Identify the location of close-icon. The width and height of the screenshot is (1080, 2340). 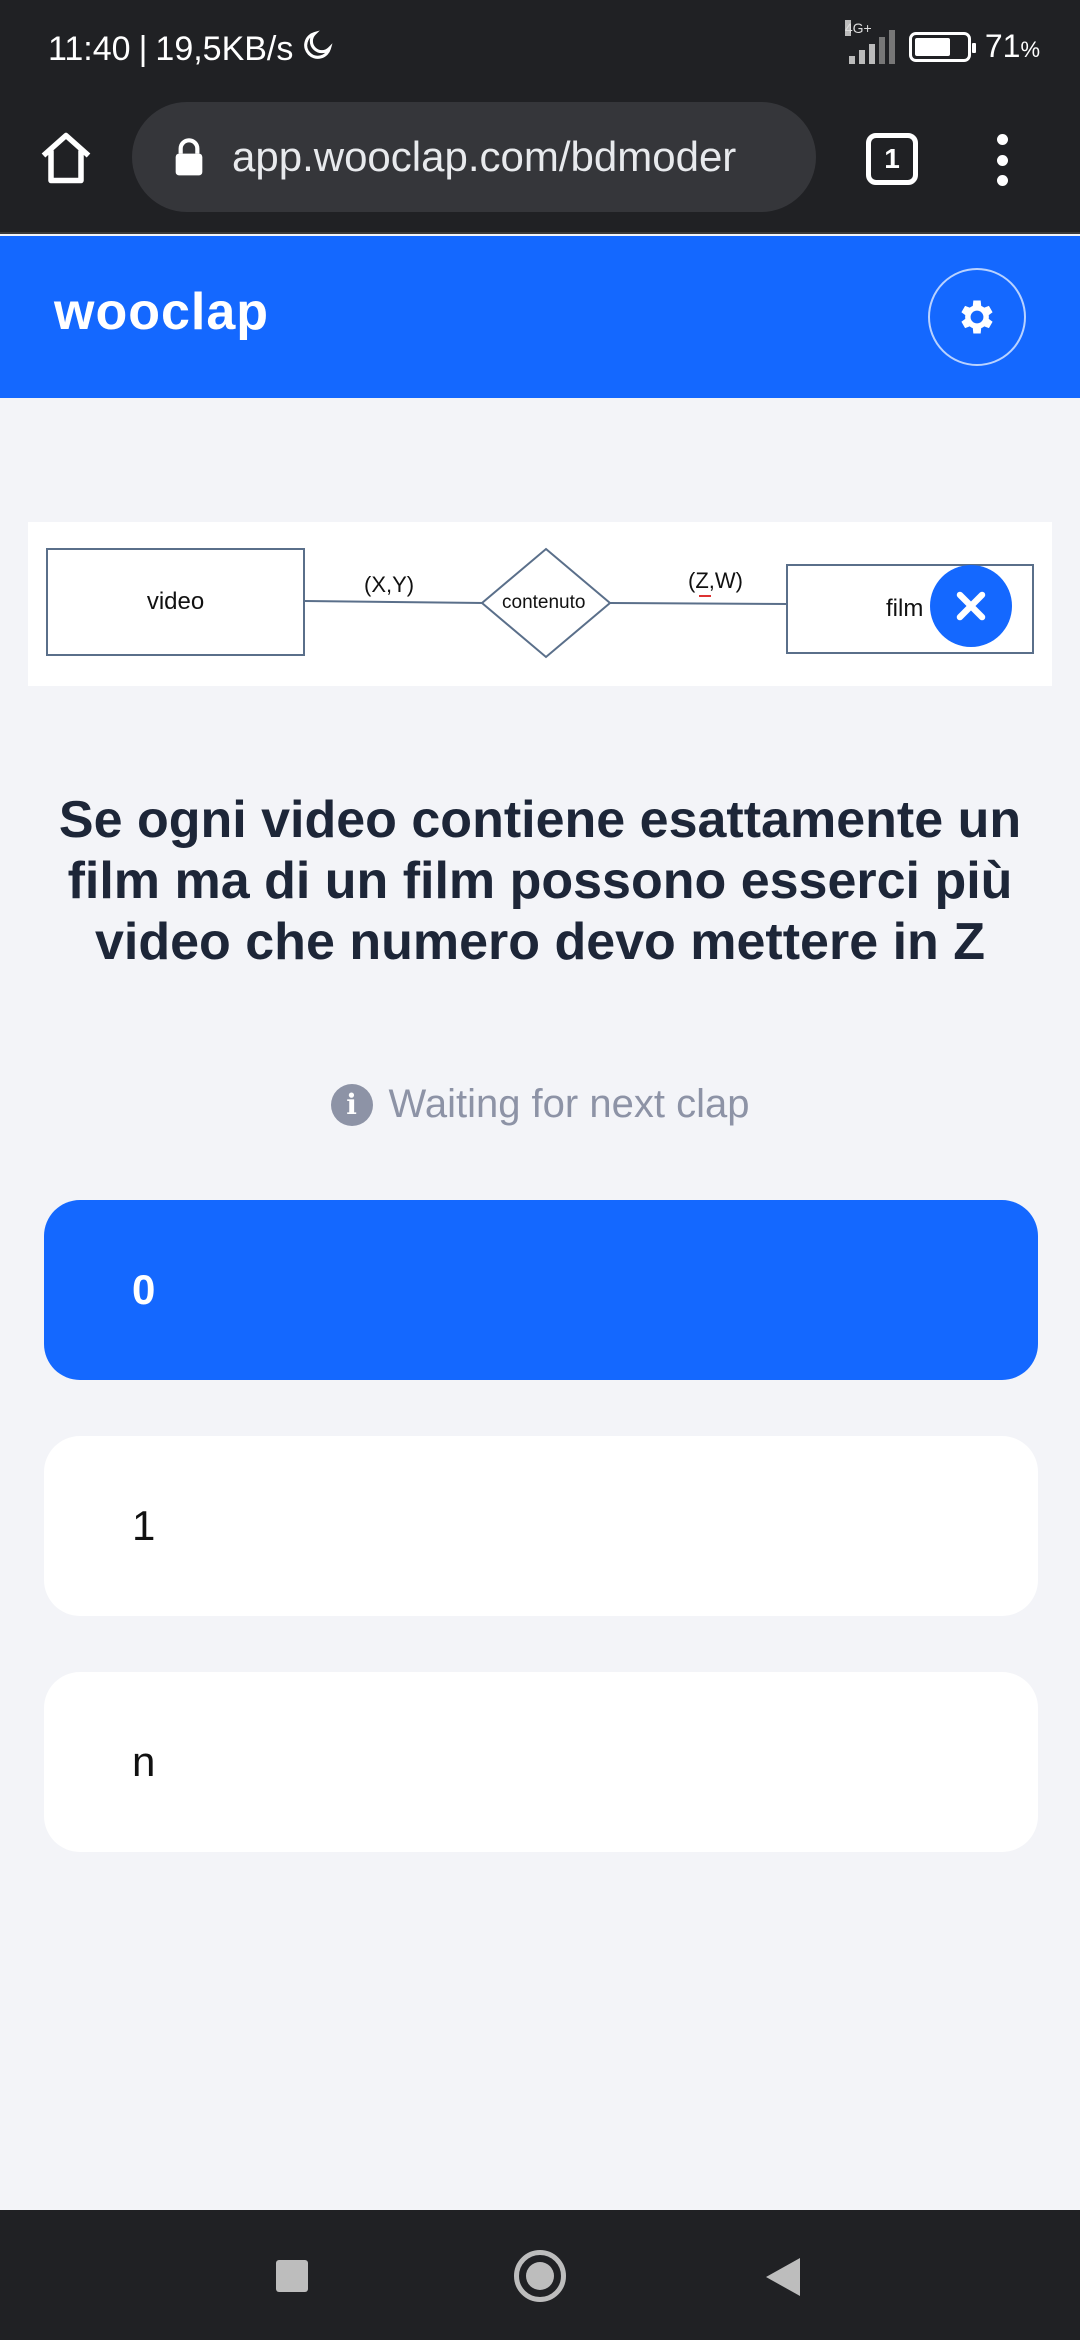
(971, 606).